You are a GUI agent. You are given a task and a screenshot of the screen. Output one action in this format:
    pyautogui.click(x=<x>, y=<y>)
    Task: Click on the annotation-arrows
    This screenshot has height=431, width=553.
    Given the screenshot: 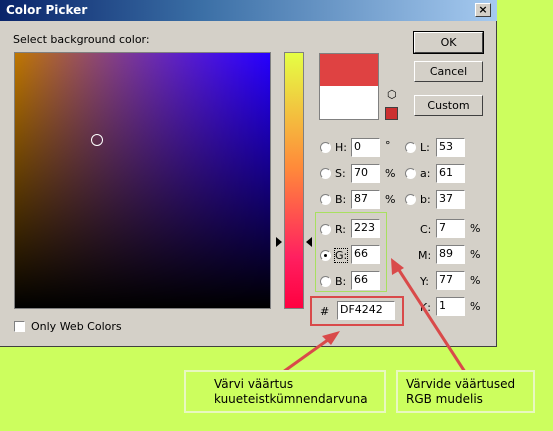 What is the action you would take?
    pyautogui.click(x=374, y=316)
    